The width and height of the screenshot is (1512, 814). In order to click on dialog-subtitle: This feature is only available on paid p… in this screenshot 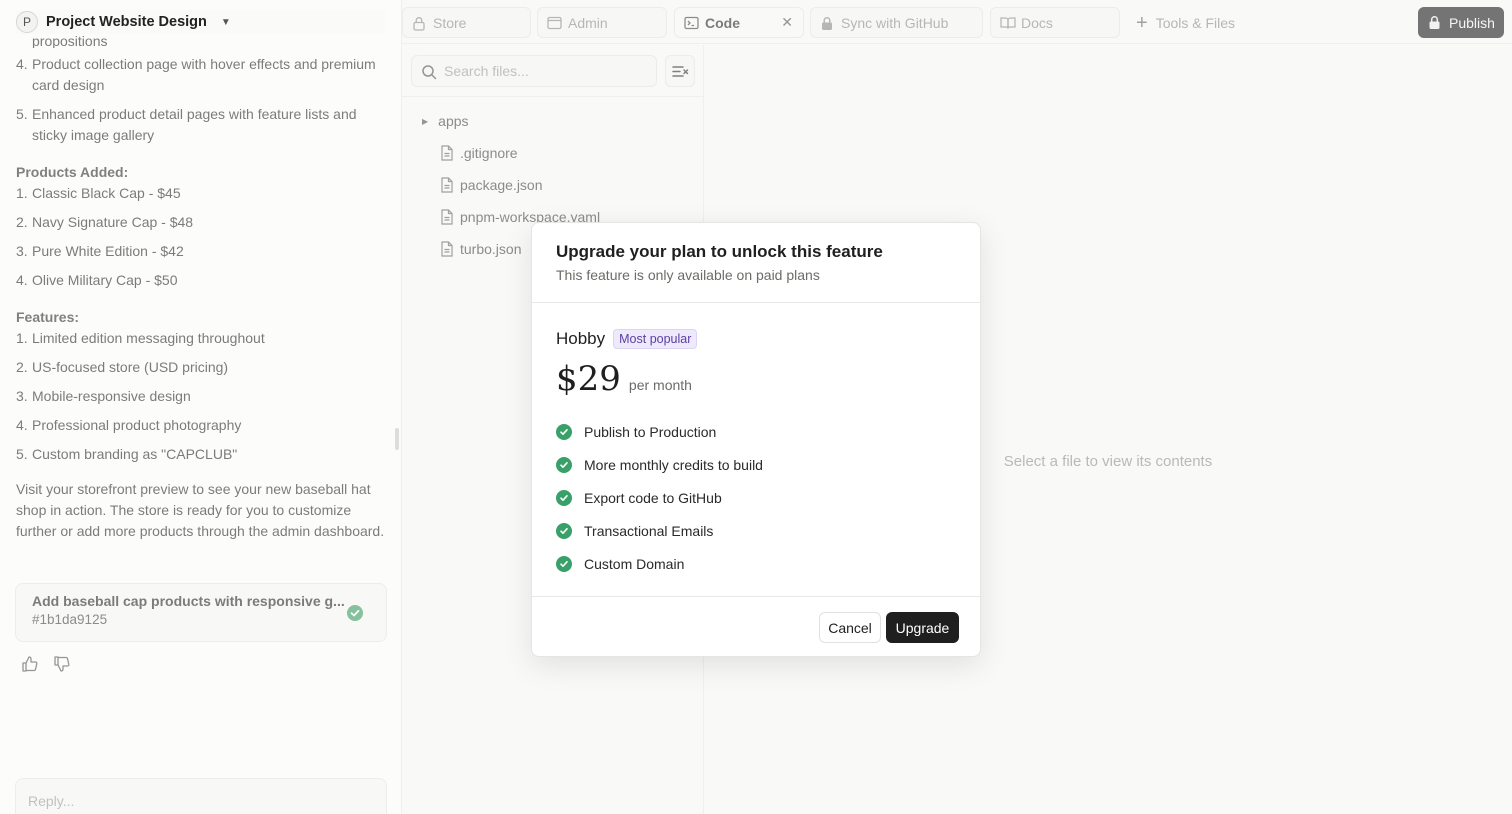, I will do `click(688, 275)`.